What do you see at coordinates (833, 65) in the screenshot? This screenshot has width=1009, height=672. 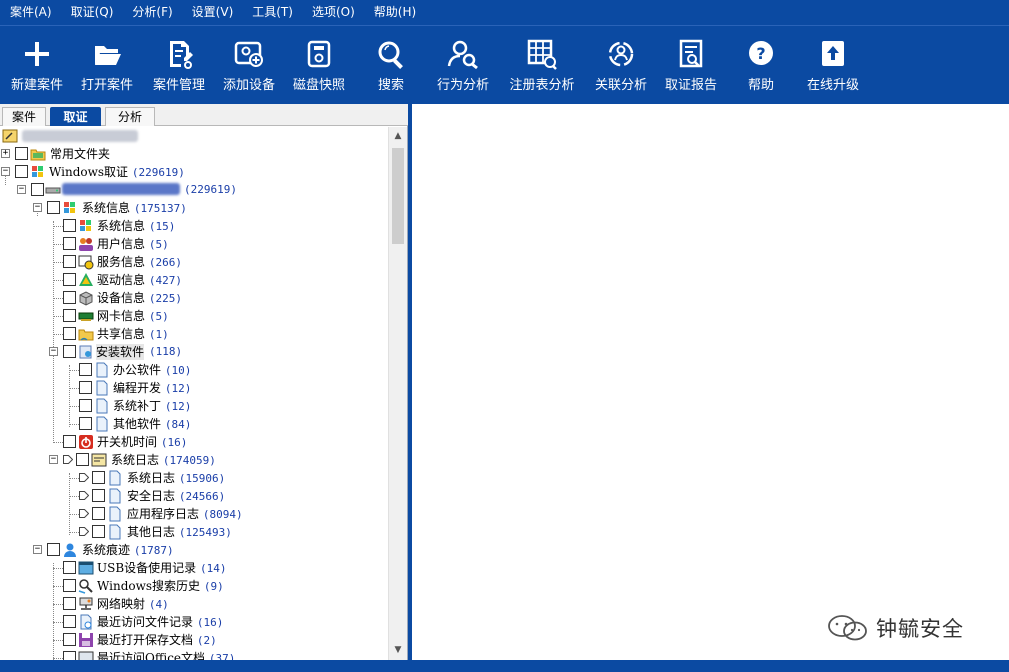 I see `upgrade-button: 在线升级` at bounding box center [833, 65].